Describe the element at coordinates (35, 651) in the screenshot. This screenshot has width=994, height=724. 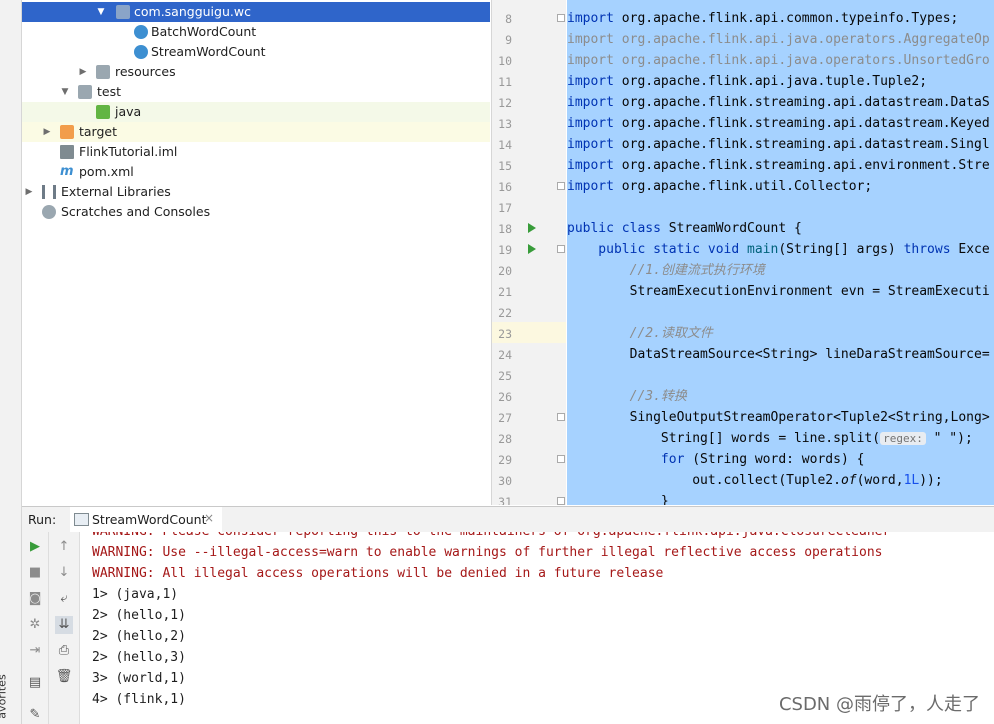
I see `exit-icon: ⇥` at that location.